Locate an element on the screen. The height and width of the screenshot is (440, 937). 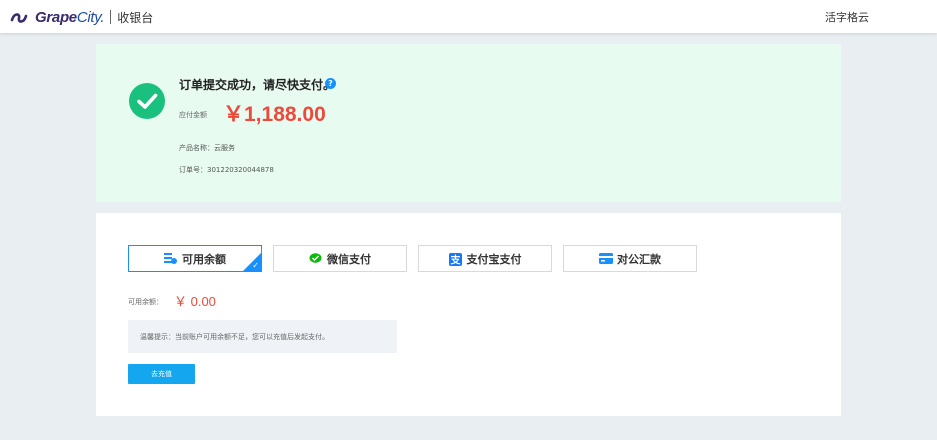
order-label: 订单号： is located at coordinates (193, 170).